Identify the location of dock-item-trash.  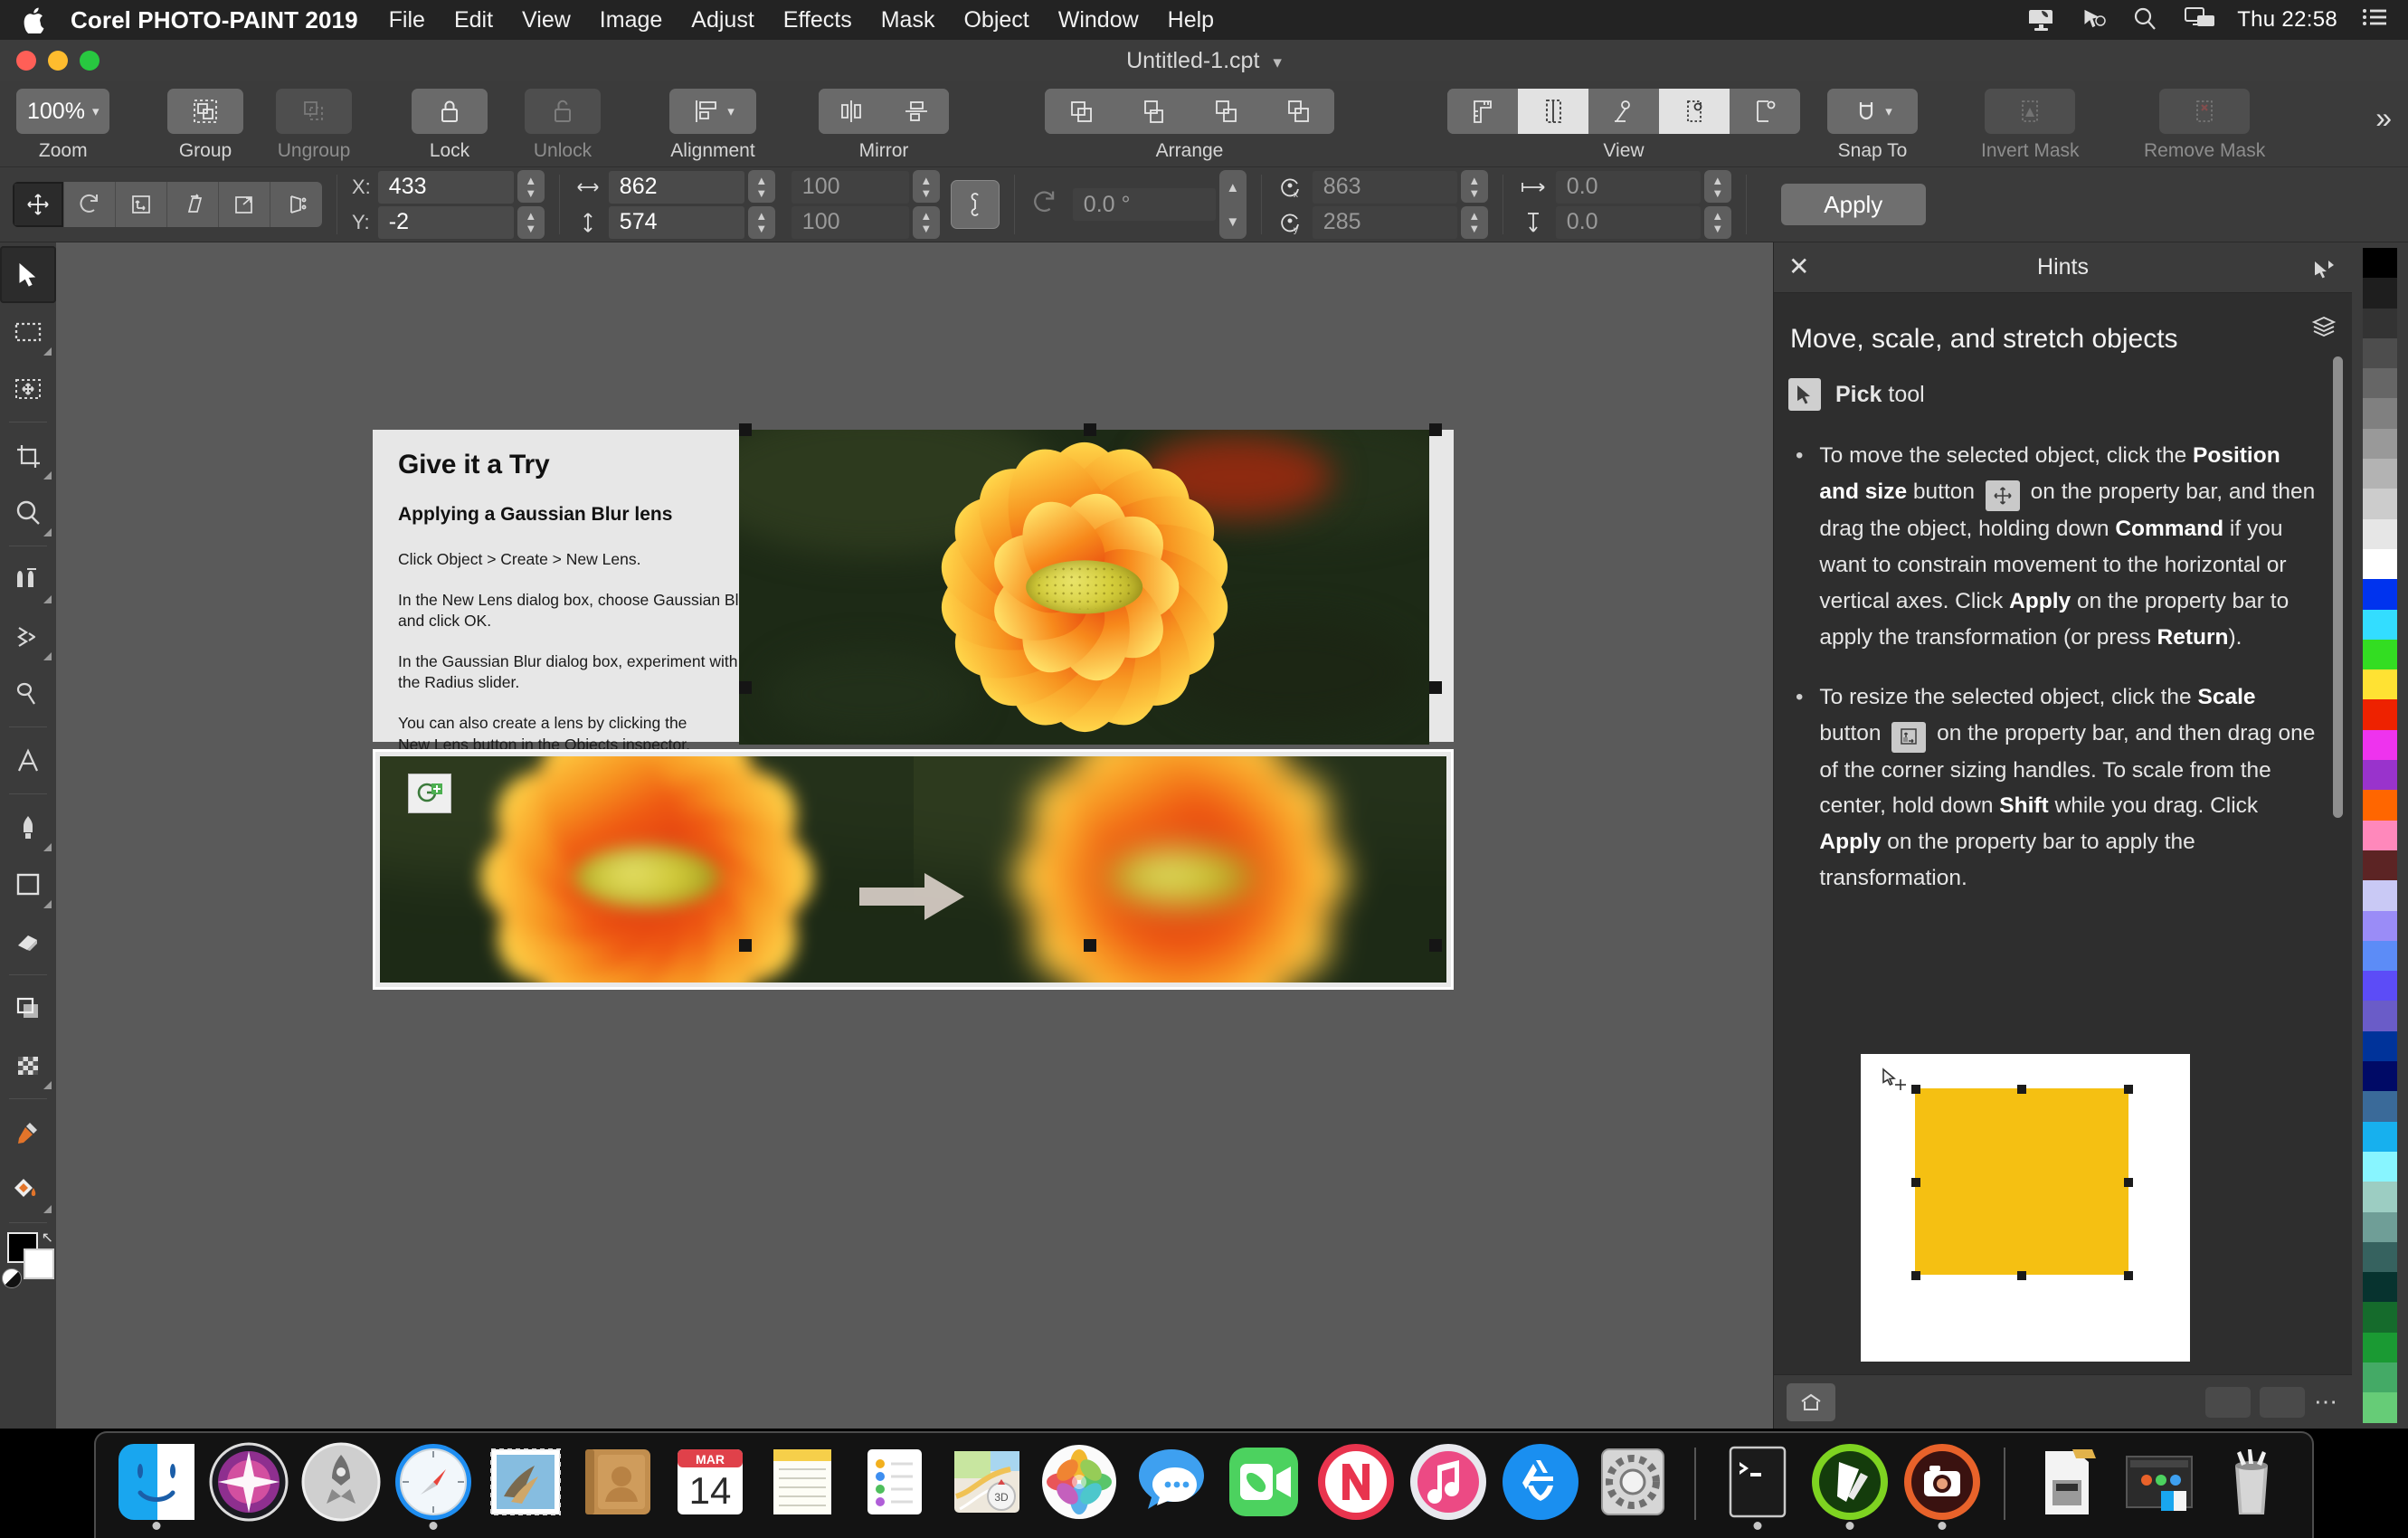
(2251, 1489).